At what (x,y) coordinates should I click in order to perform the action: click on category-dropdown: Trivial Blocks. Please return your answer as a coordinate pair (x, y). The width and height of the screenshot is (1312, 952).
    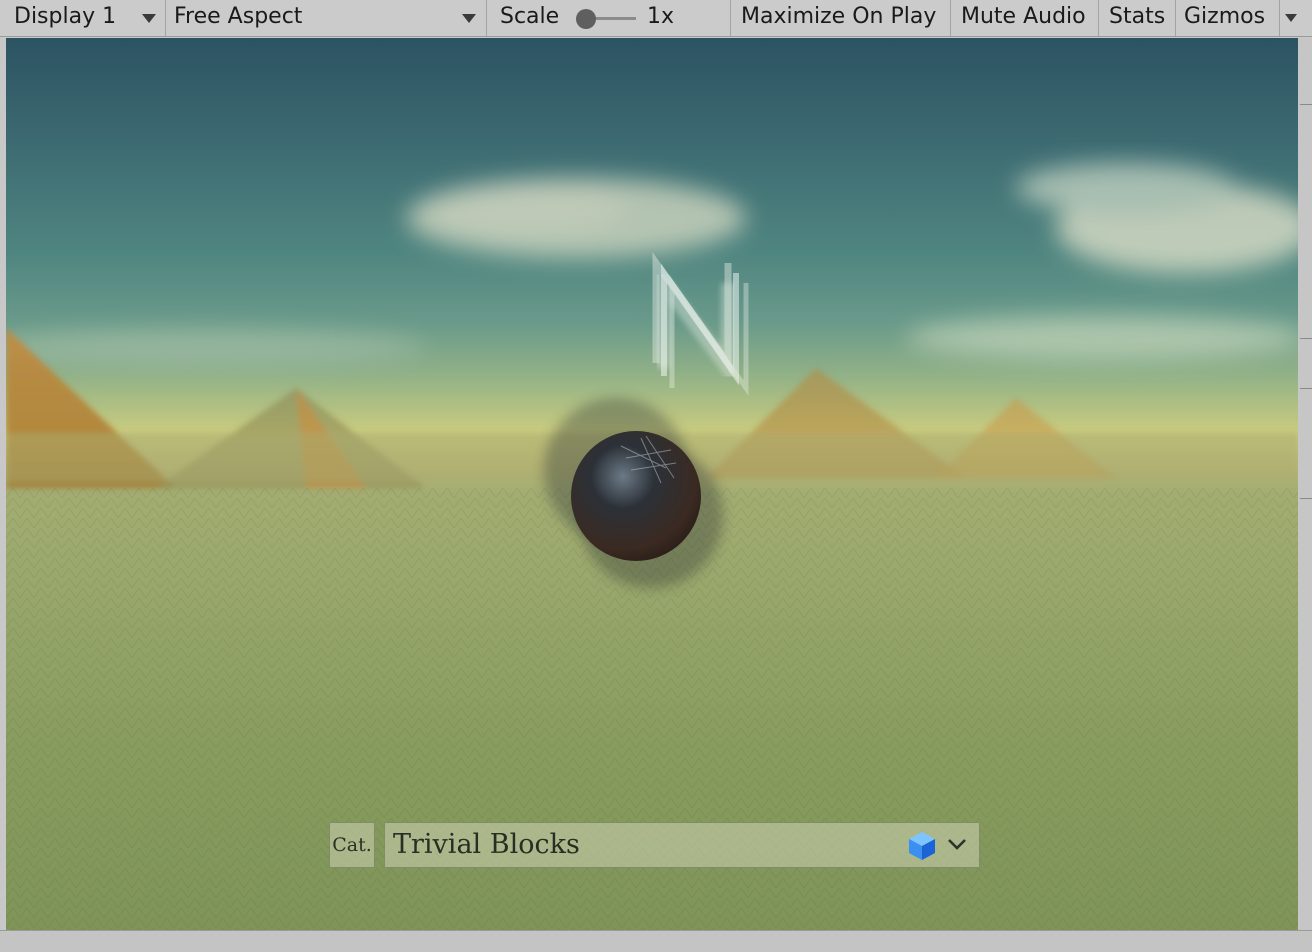
    Looking at the image, I should click on (682, 845).